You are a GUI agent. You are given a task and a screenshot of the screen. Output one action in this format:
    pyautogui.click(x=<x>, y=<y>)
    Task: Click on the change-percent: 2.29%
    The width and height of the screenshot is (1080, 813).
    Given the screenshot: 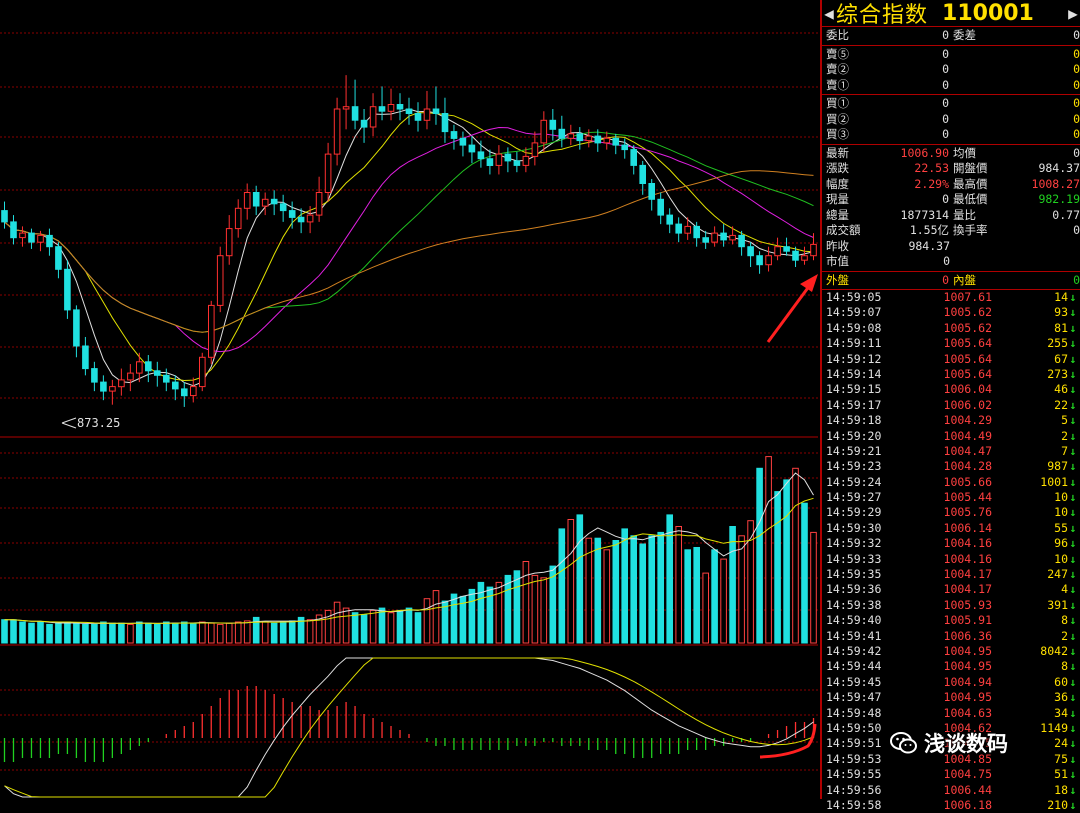 What is the action you would take?
    pyautogui.click(x=932, y=183)
    